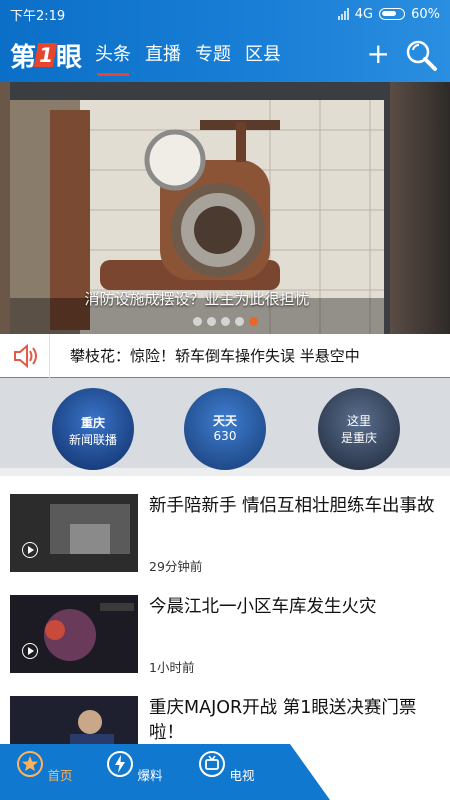  Describe the element at coordinates (225, 645) in the screenshot. I see `news-item: 今晨江北一小区车库发生火灾 1小时前` at that location.